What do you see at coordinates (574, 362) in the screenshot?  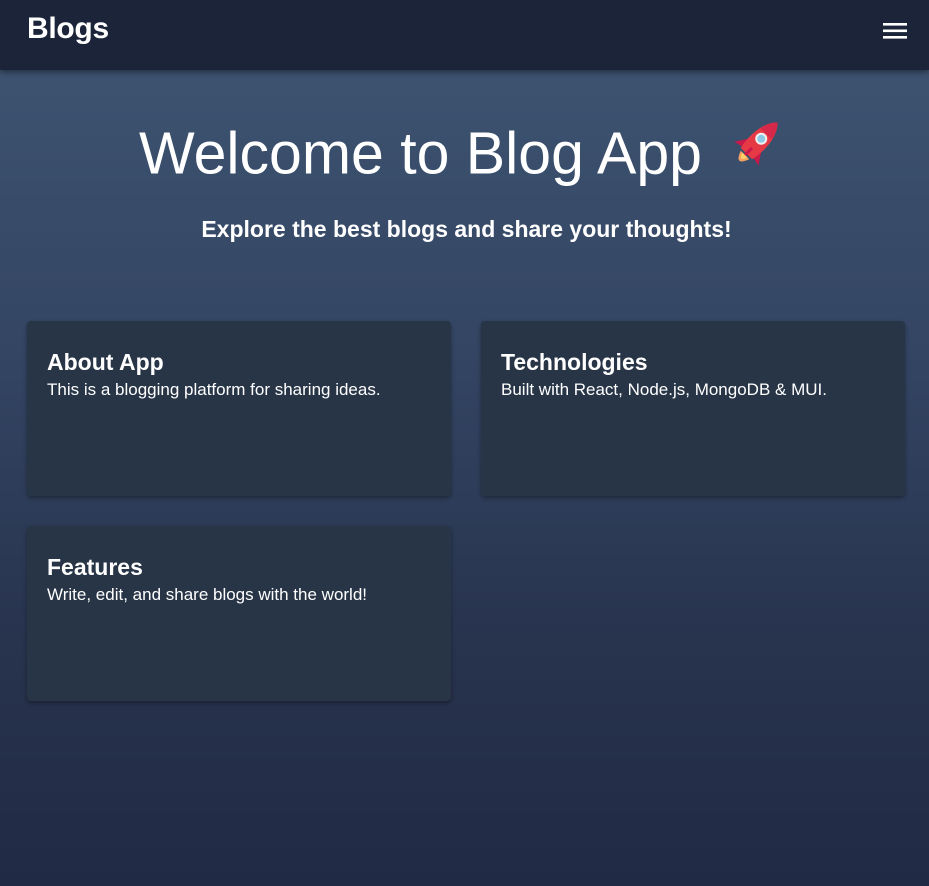 I see `card-title: Technologies` at bounding box center [574, 362].